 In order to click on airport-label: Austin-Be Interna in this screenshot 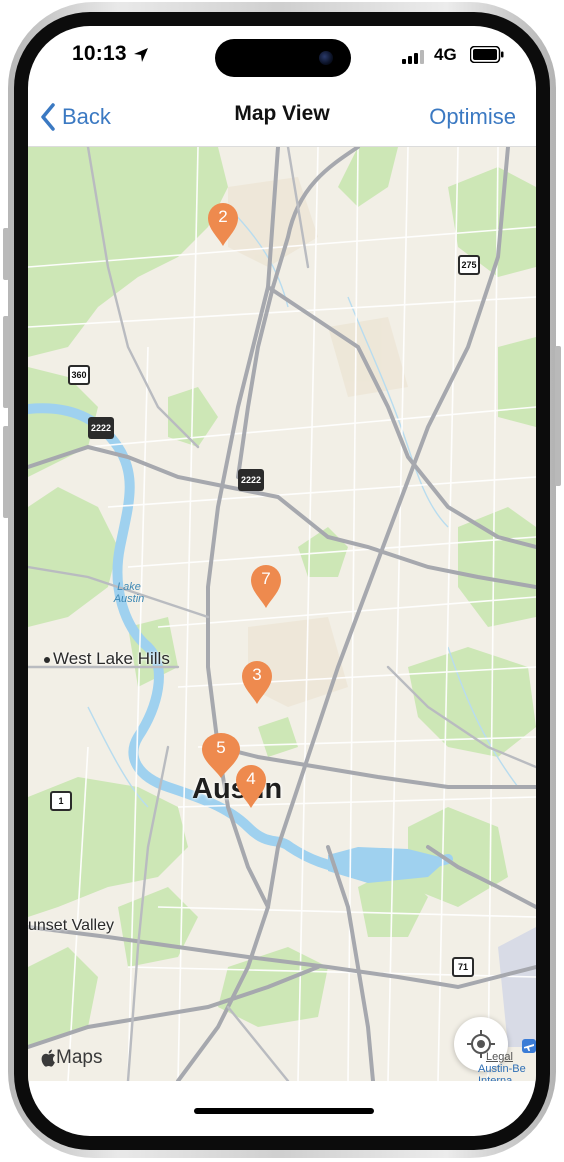, I will do `click(502, 1072)`.